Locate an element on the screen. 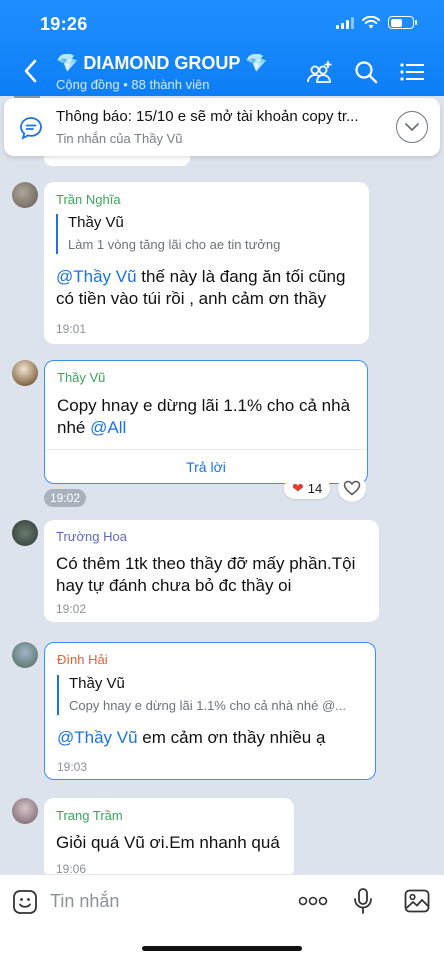 This screenshot has height=960, width=444. message-sender: Trường Hoa is located at coordinates (91, 536).